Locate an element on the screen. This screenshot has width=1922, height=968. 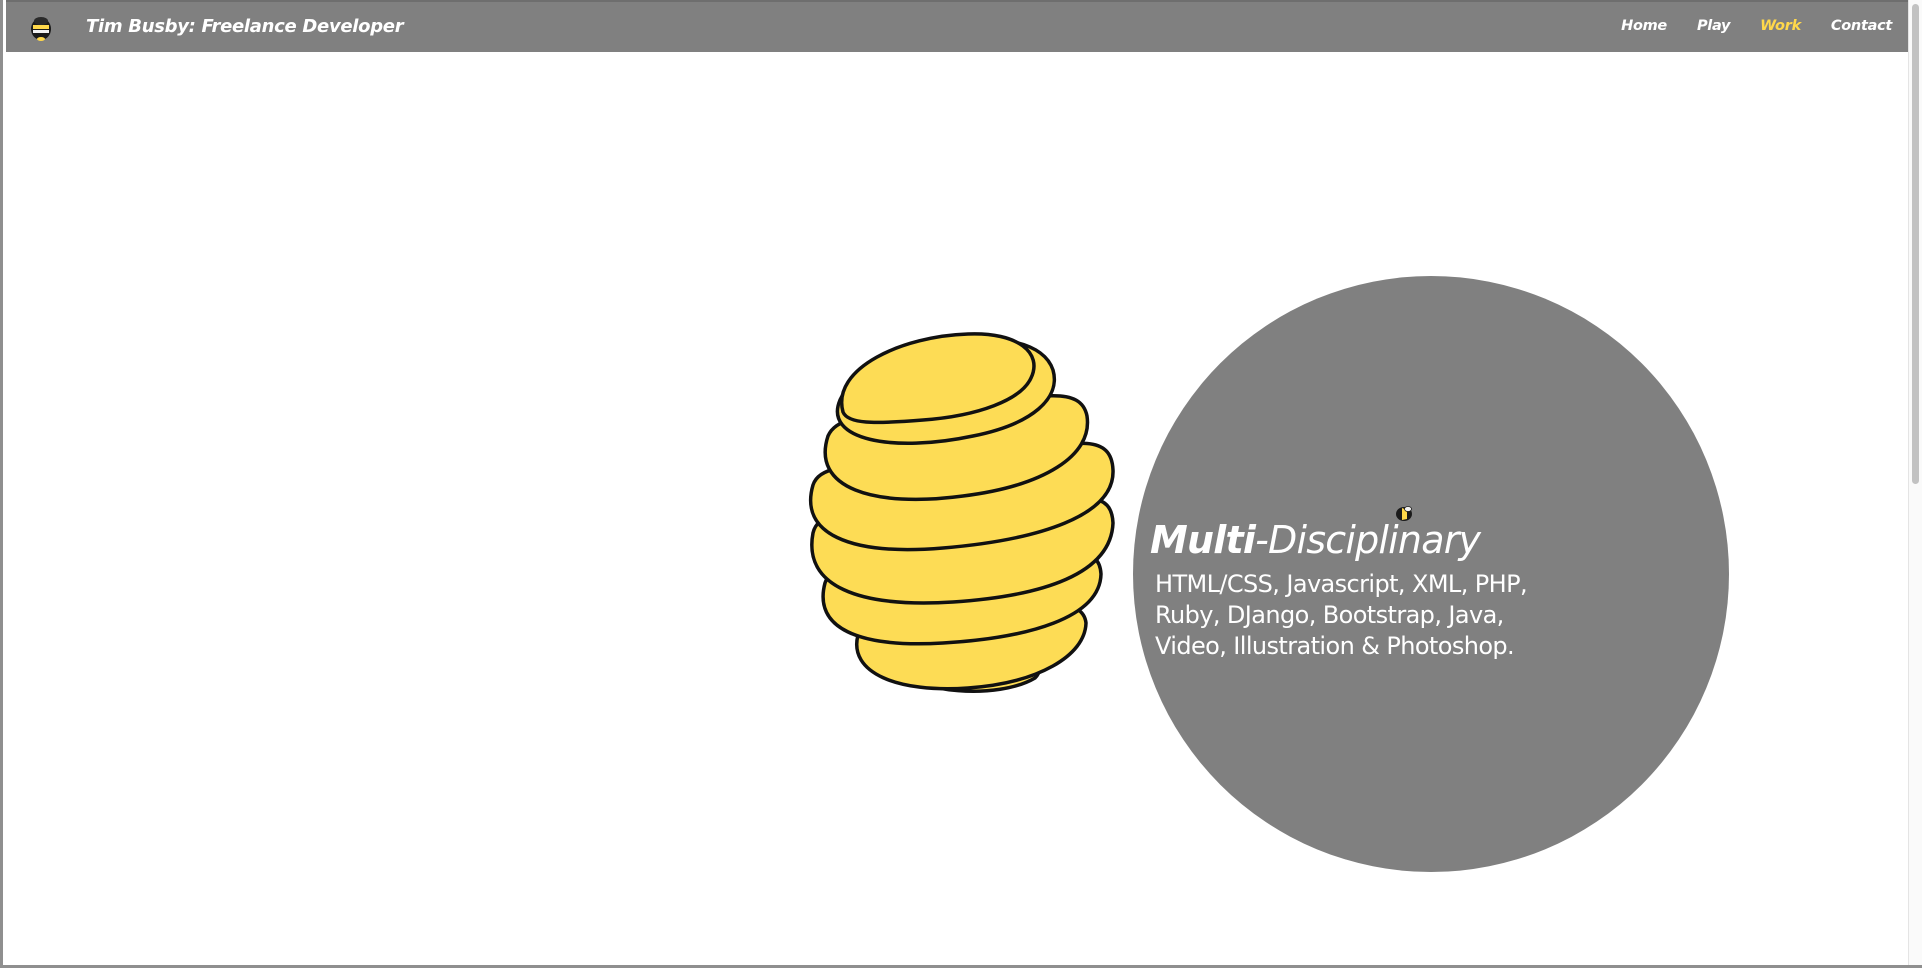
bee-avatar-icon is located at coordinates (41, 27).